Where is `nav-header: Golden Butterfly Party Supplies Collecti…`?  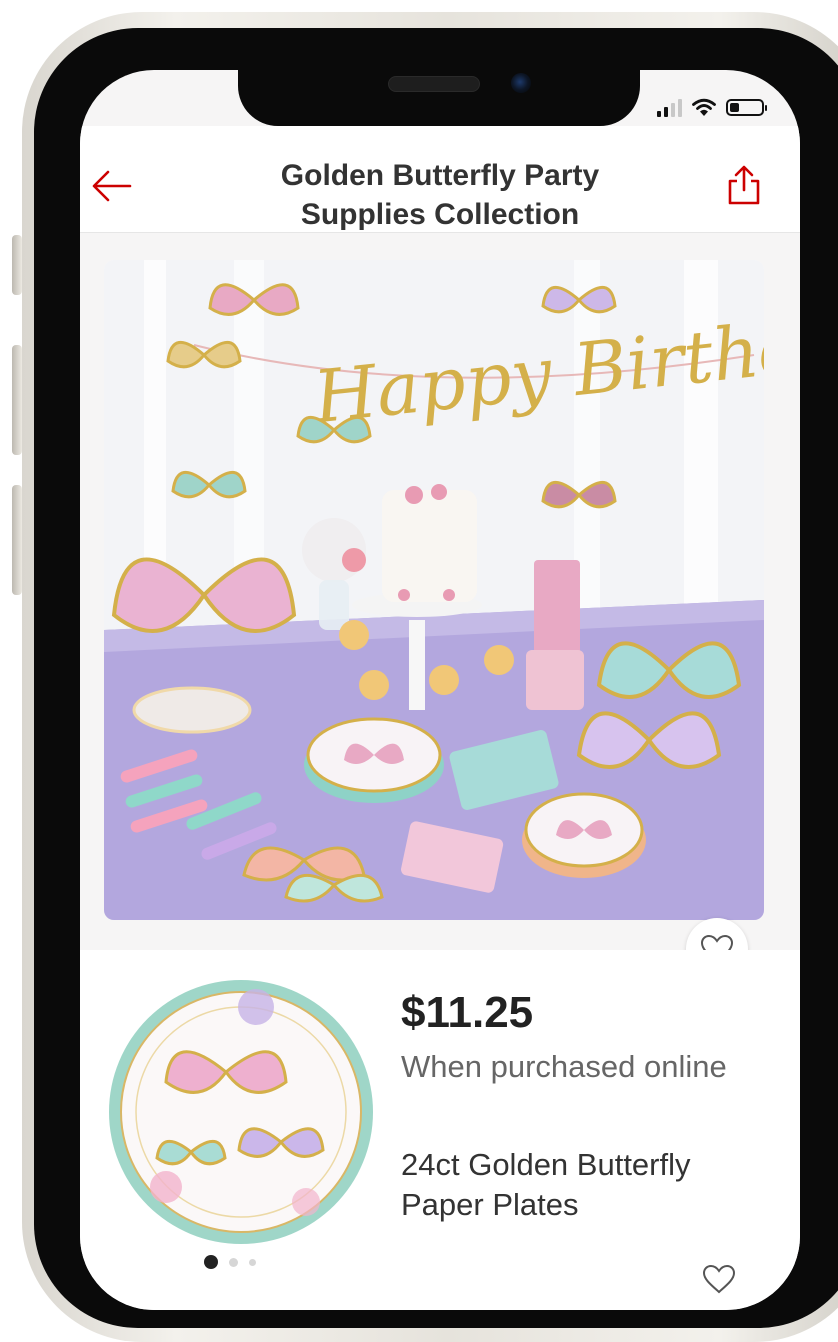
nav-header: Golden Butterfly Party Supplies Collecti… is located at coordinates (440, 179).